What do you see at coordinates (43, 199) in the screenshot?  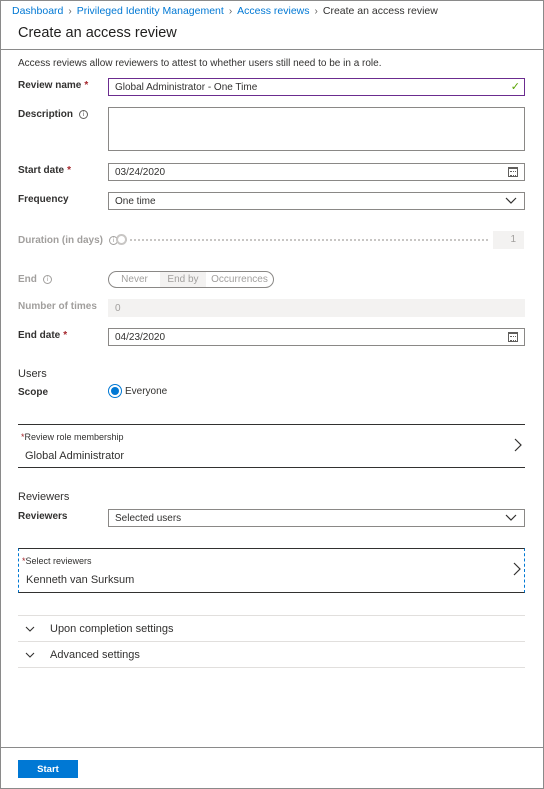 I see `frequency-label: Frequency` at bounding box center [43, 199].